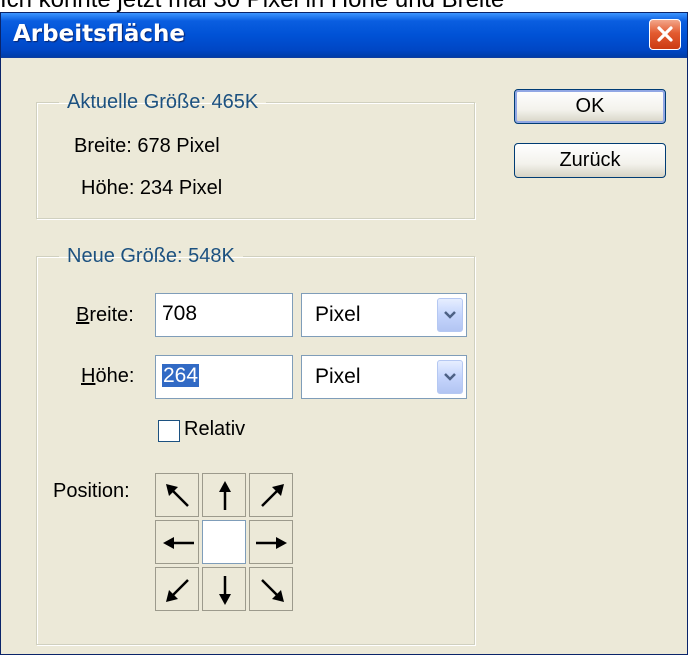 Image resolution: width=690 pixels, height=657 pixels. I want to click on anchor-bottom-left, so click(177, 589).